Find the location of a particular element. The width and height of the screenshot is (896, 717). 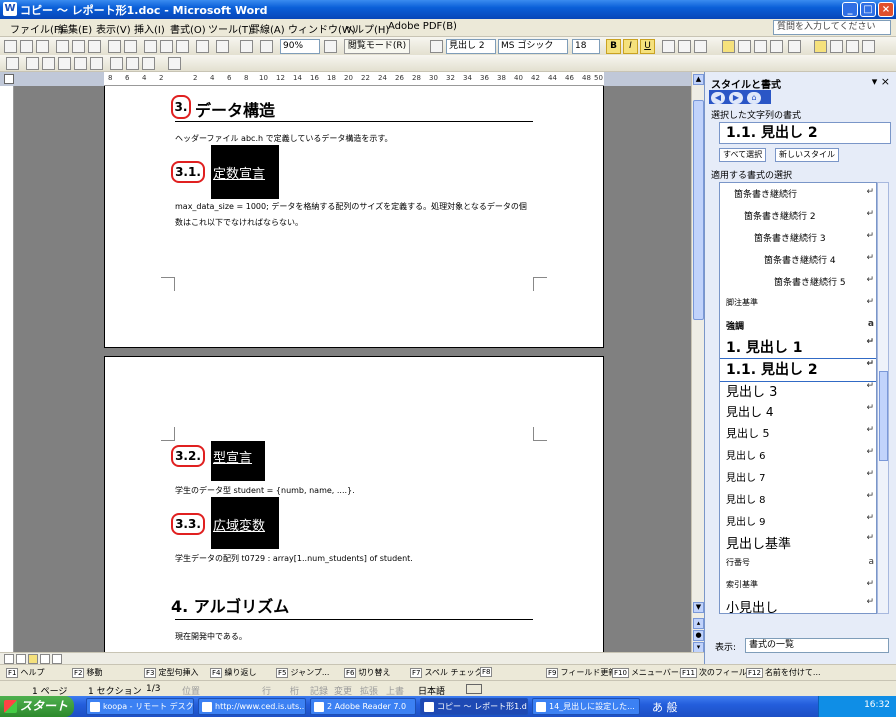

new-style-button: 新しいスタイル is located at coordinates (807, 155).